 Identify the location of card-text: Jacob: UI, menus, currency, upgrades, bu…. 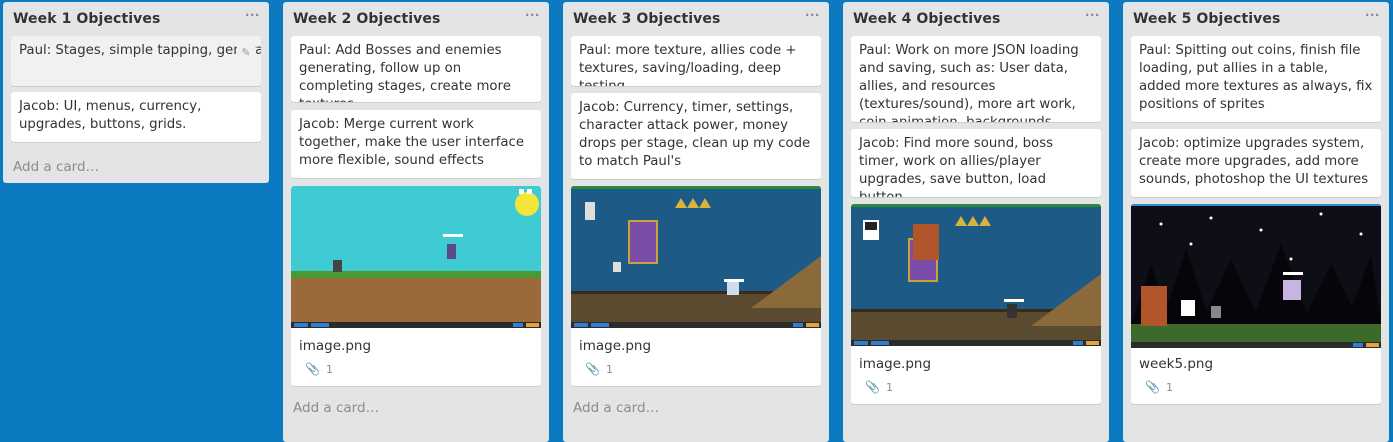
(110, 115).